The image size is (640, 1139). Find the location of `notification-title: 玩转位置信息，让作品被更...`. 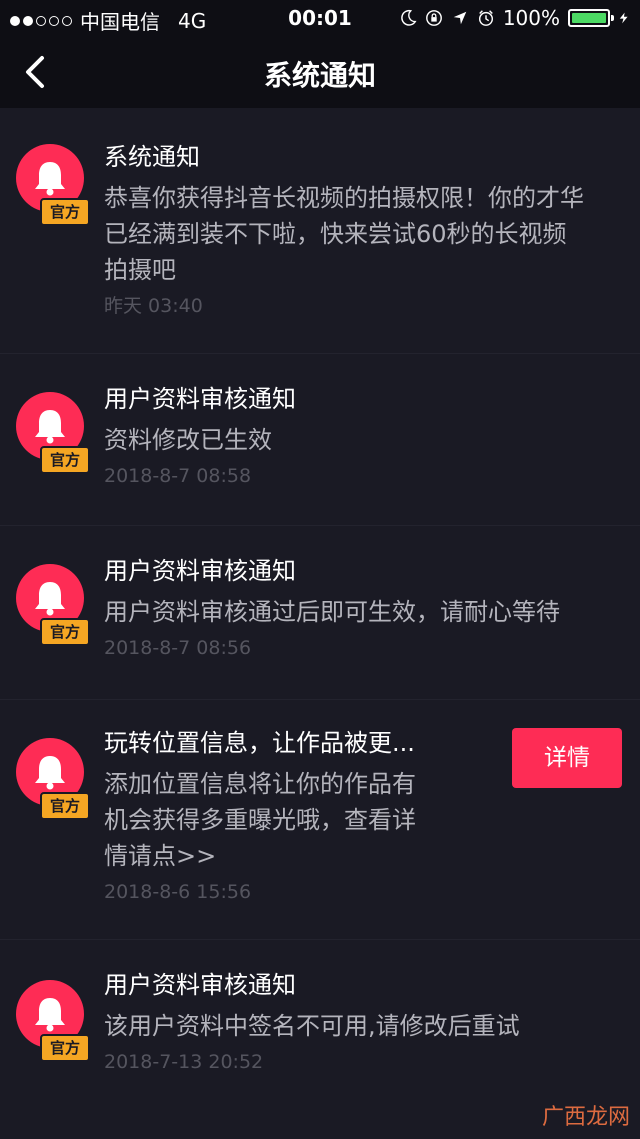

notification-title: 玩转位置信息，让作品被更... is located at coordinates (259, 743).